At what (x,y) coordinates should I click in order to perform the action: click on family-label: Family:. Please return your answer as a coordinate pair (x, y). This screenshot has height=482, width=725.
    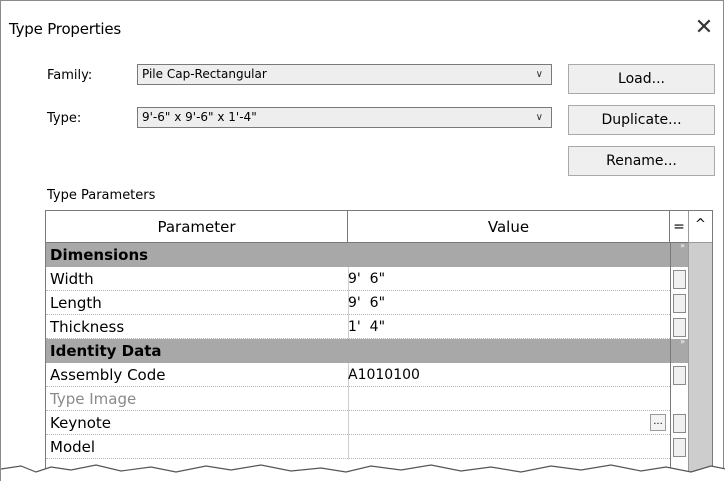
    Looking at the image, I should click on (70, 75).